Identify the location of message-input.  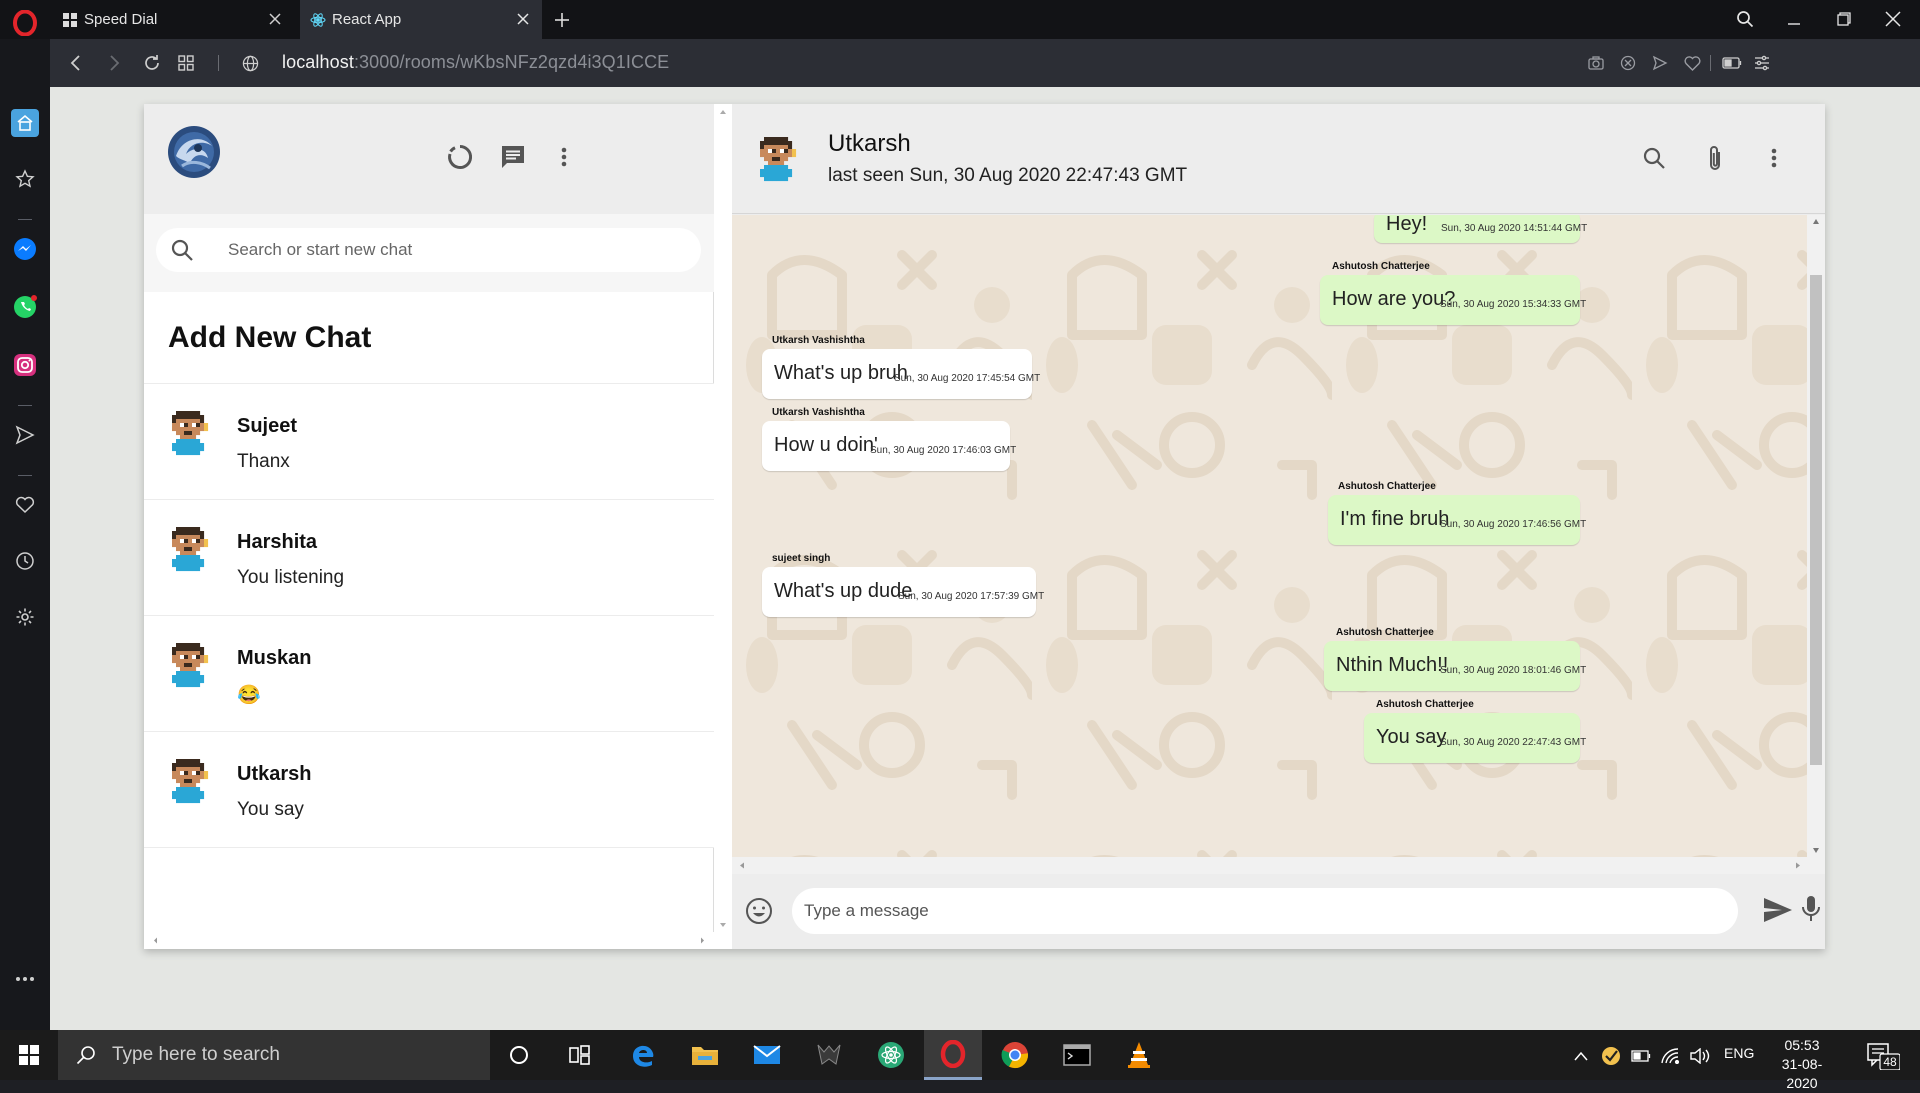
(1265, 911).